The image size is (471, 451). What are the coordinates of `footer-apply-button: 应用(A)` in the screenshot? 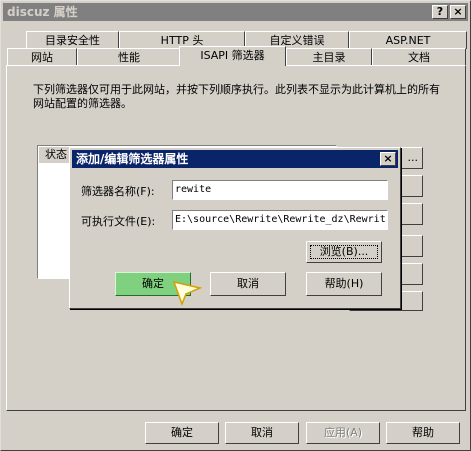 It's located at (343, 433).